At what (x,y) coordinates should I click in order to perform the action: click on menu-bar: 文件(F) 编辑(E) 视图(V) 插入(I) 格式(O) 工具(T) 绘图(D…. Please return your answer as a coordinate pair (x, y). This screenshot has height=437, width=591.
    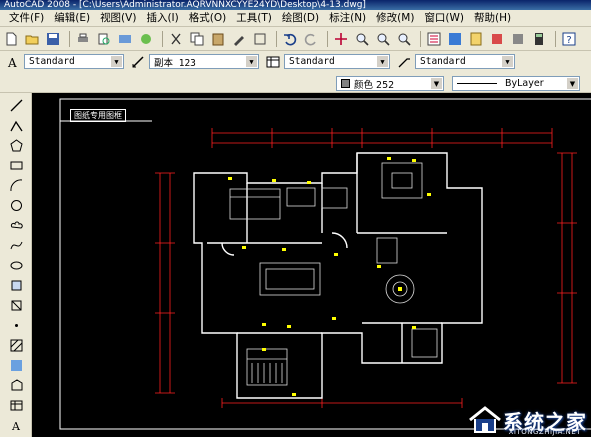
    Looking at the image, I should click on (295, 18).